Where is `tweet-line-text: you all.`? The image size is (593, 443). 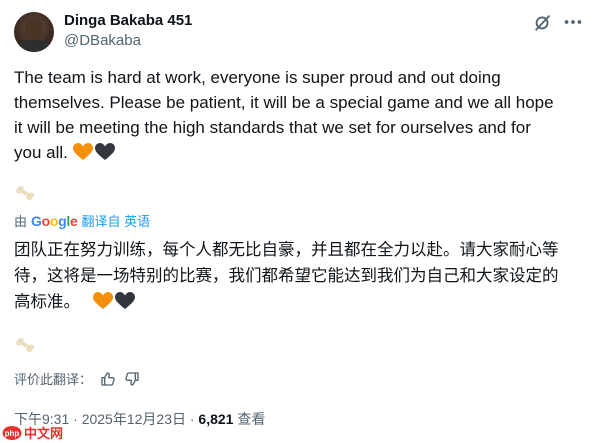 tweet-line-text: you all. is located at coordinates (41, 152).